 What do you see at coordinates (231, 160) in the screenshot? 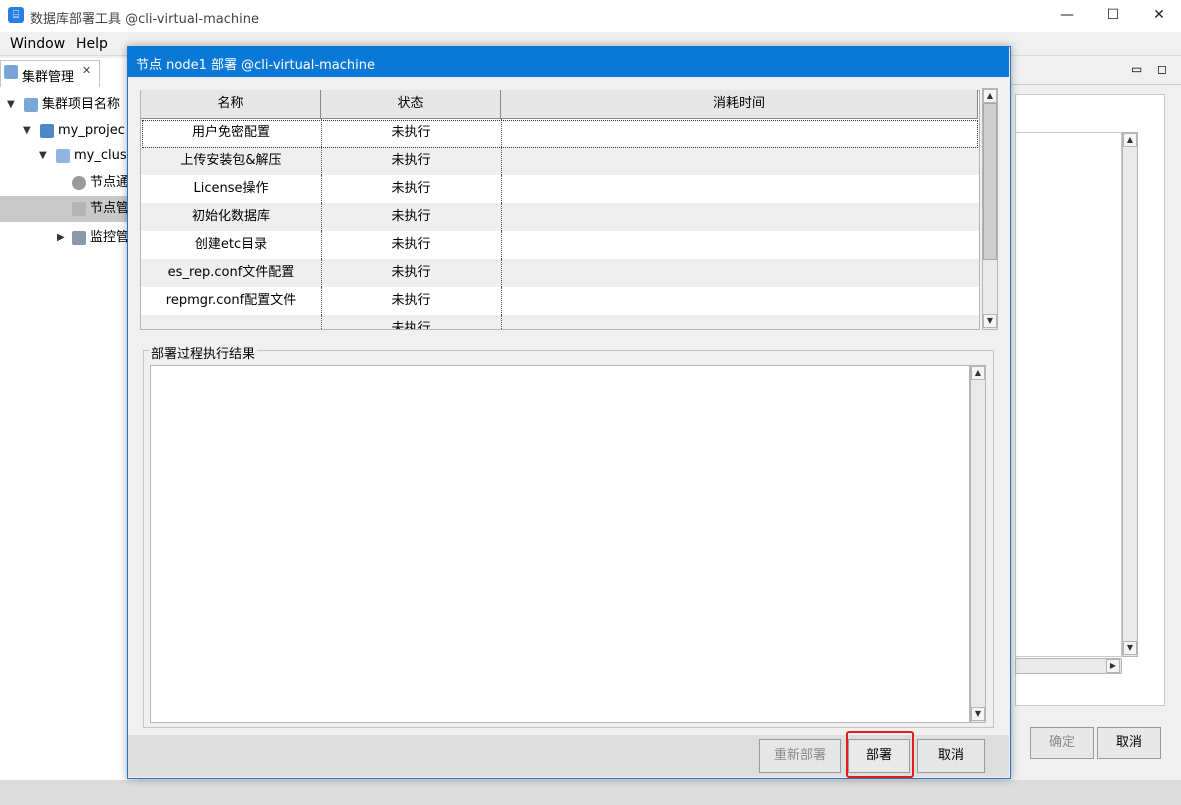
I see `cell-name: 上传安装包&解压` at bounding box center [231, 160].